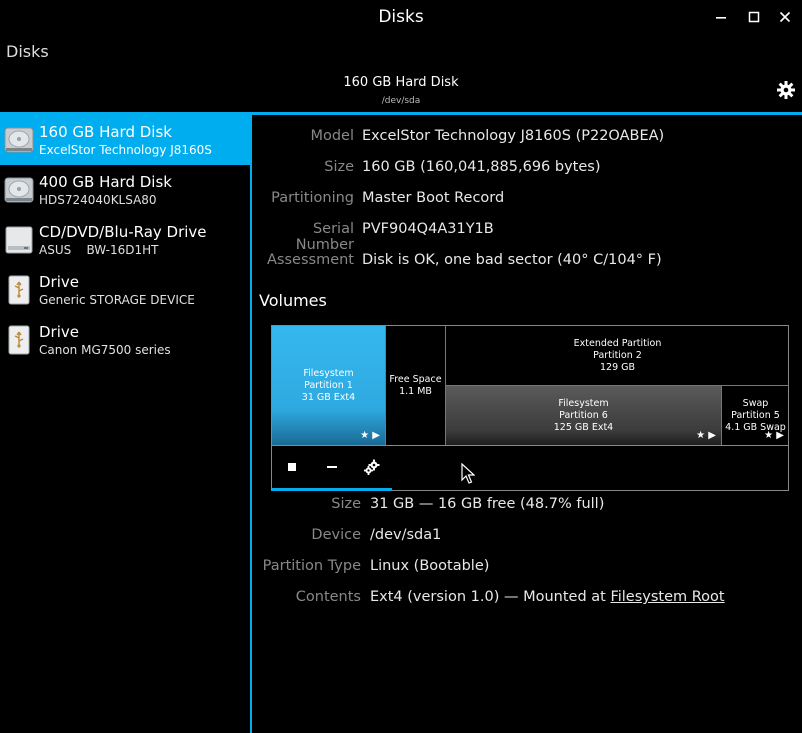 The width and height of the screenshot is (802, 733). Describe the element at coordinates (328, 597) in the screenshot. I see `prop-label: Contents` at that location.